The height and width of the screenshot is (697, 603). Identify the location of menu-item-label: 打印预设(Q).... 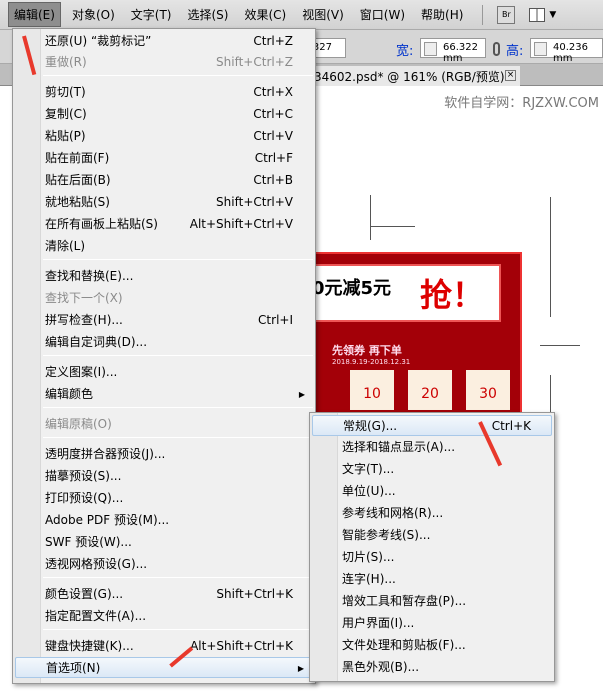
(84, 498).